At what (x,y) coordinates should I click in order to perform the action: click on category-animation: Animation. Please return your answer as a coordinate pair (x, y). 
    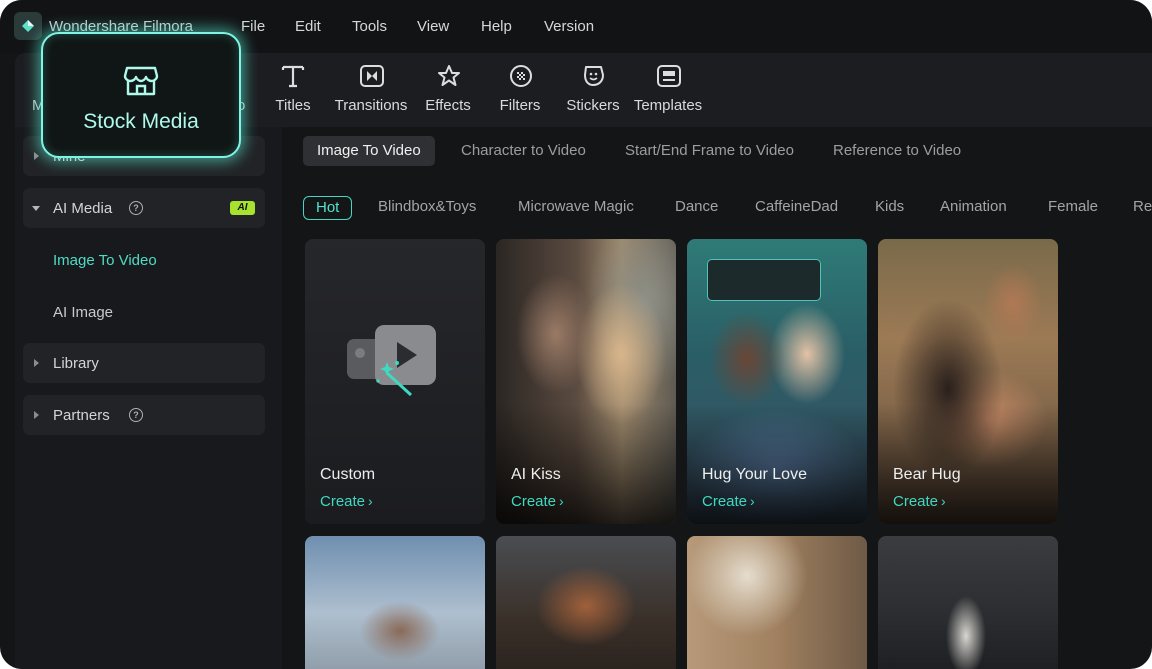
    Looking at the image, I should click on (973, 207).